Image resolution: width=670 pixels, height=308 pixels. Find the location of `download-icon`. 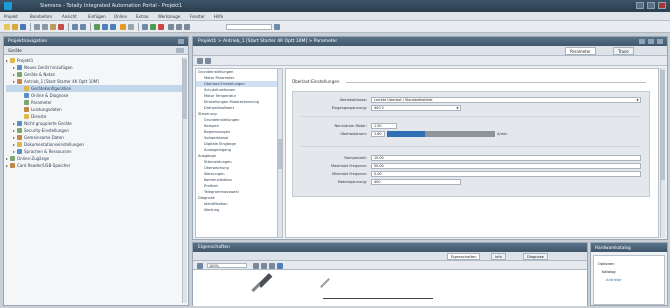

download-icon is located at coordinates (105, 27).